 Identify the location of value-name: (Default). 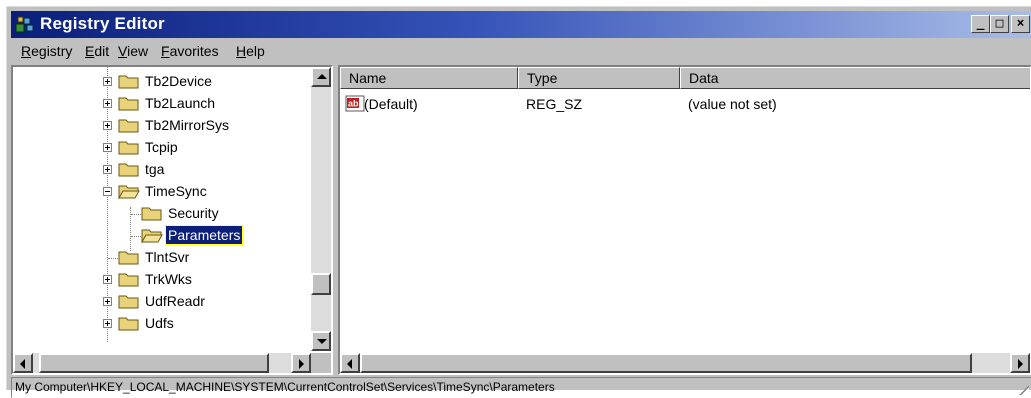
(391, 104).